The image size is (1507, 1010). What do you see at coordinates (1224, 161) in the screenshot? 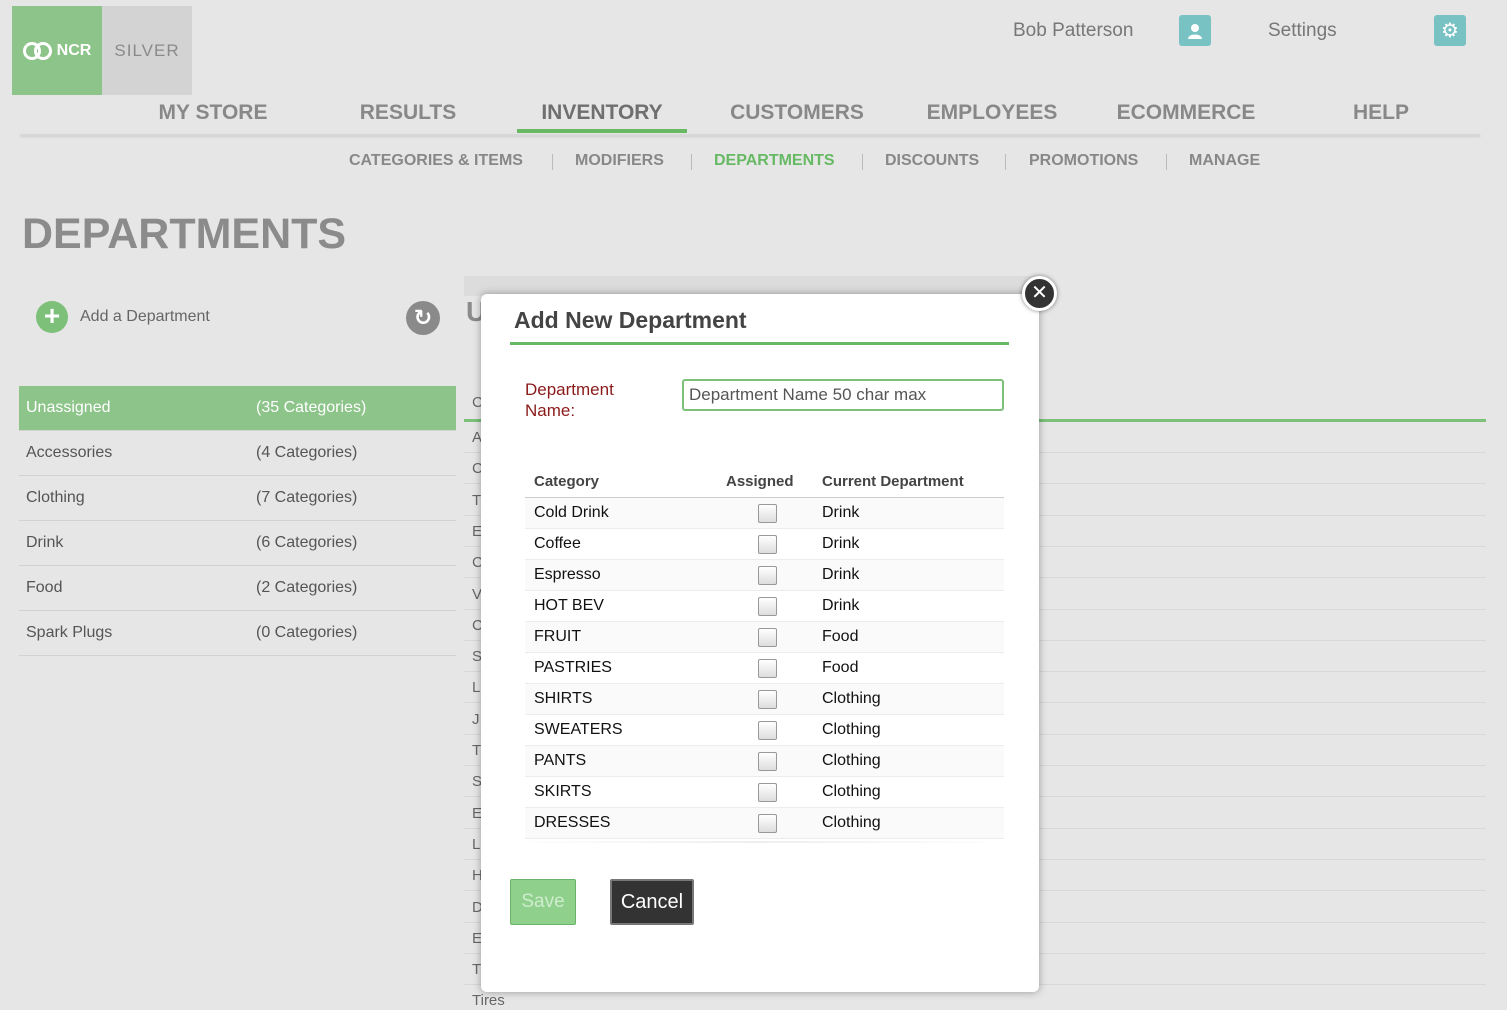
I see `subnav-manage: MANAGE` at bounding box center [1224, 161].